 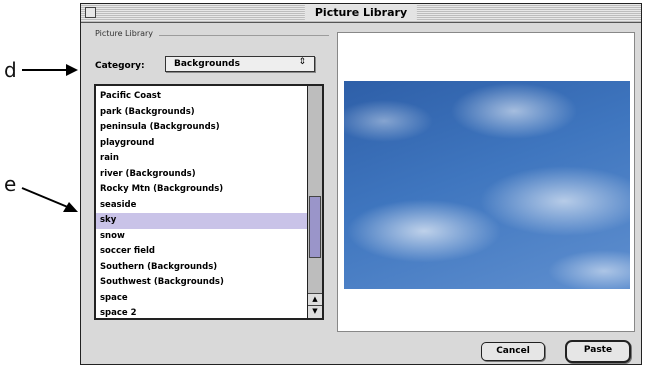 I want to click on list-item: playground, so click(x=202, y=144).